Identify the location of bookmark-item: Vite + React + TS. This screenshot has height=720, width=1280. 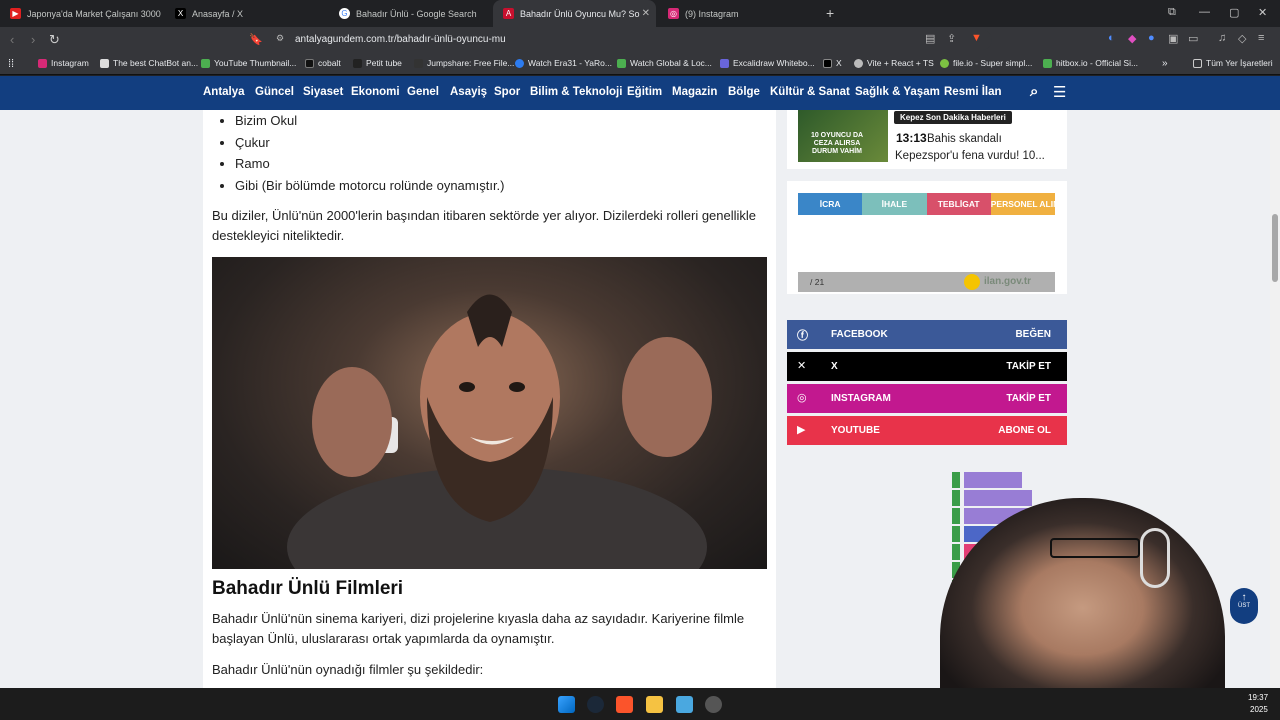
(894, 63).